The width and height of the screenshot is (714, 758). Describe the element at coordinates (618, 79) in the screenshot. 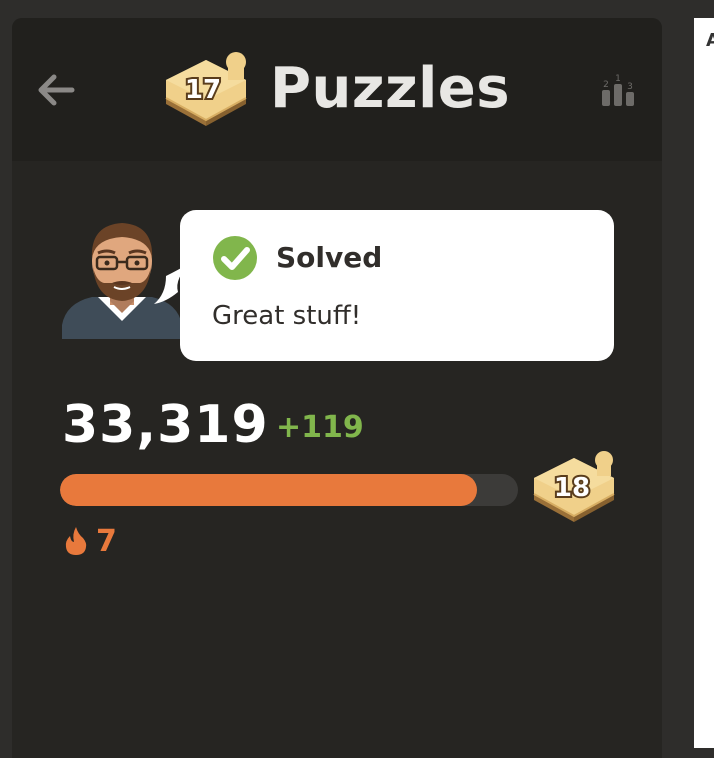

I see `svg-text: 1` at that location.